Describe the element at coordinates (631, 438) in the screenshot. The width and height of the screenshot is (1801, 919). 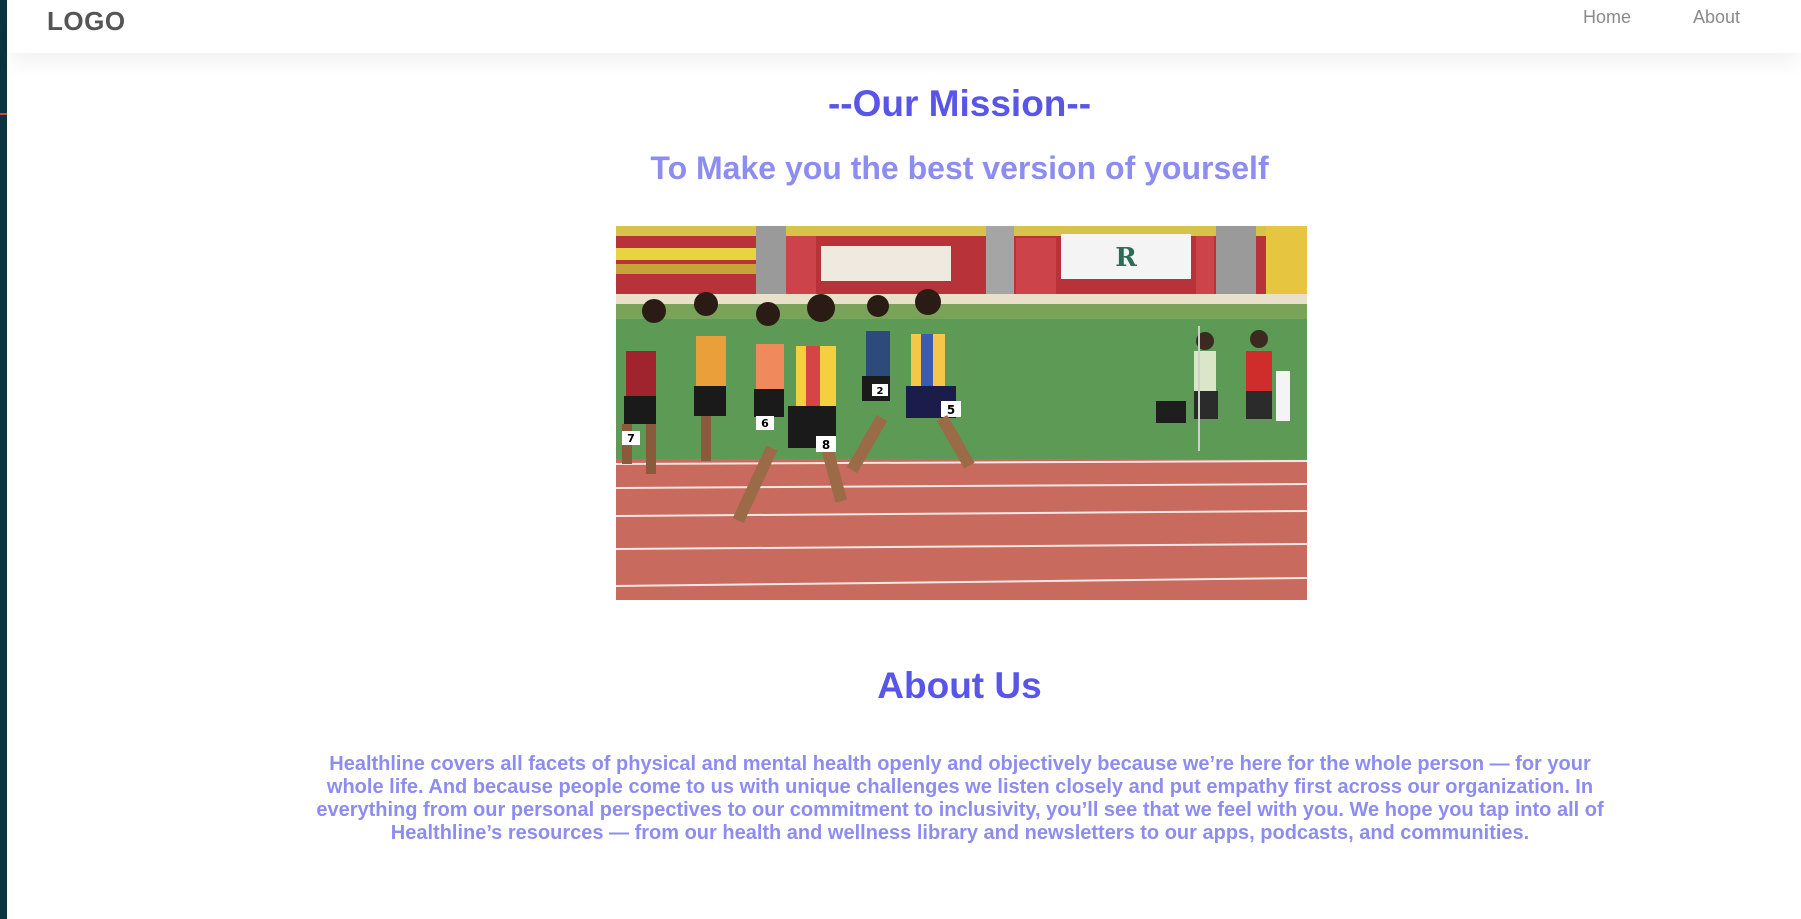
I see `bib-number: 7` at that location.